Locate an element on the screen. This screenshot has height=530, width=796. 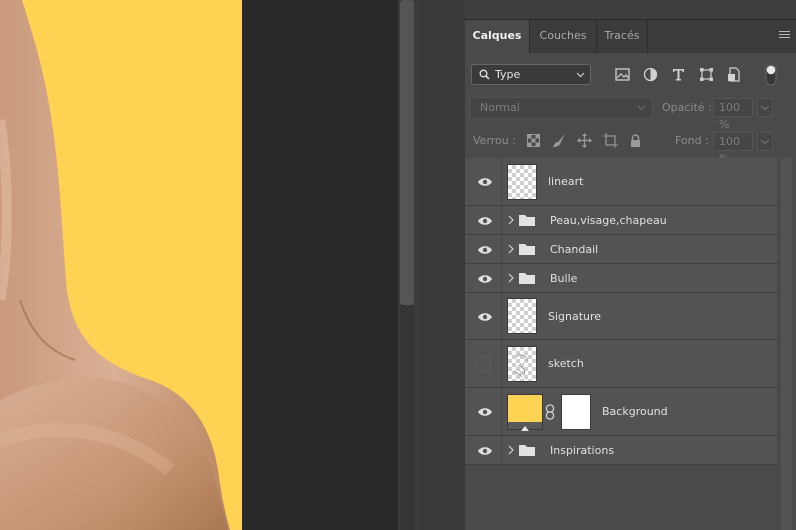
filter-type-label: Type is located at coordinates (508, 74).